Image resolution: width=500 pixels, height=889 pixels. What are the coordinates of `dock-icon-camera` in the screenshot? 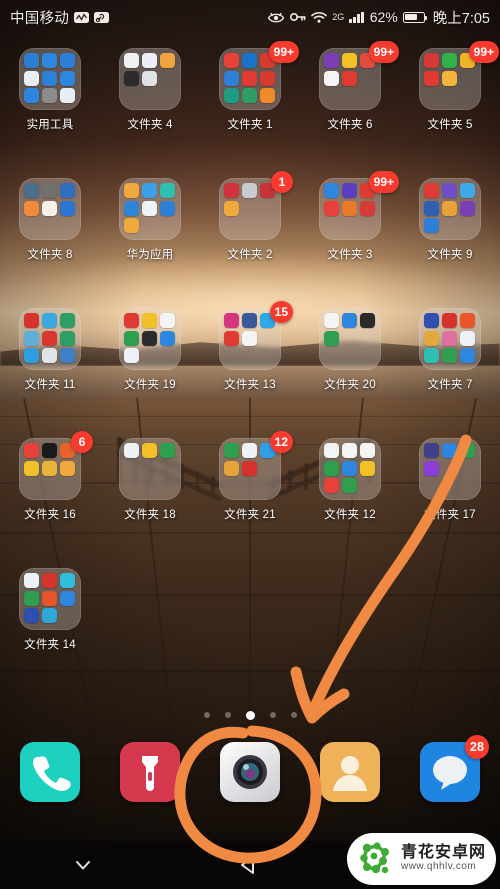 It's located at (250, 772).